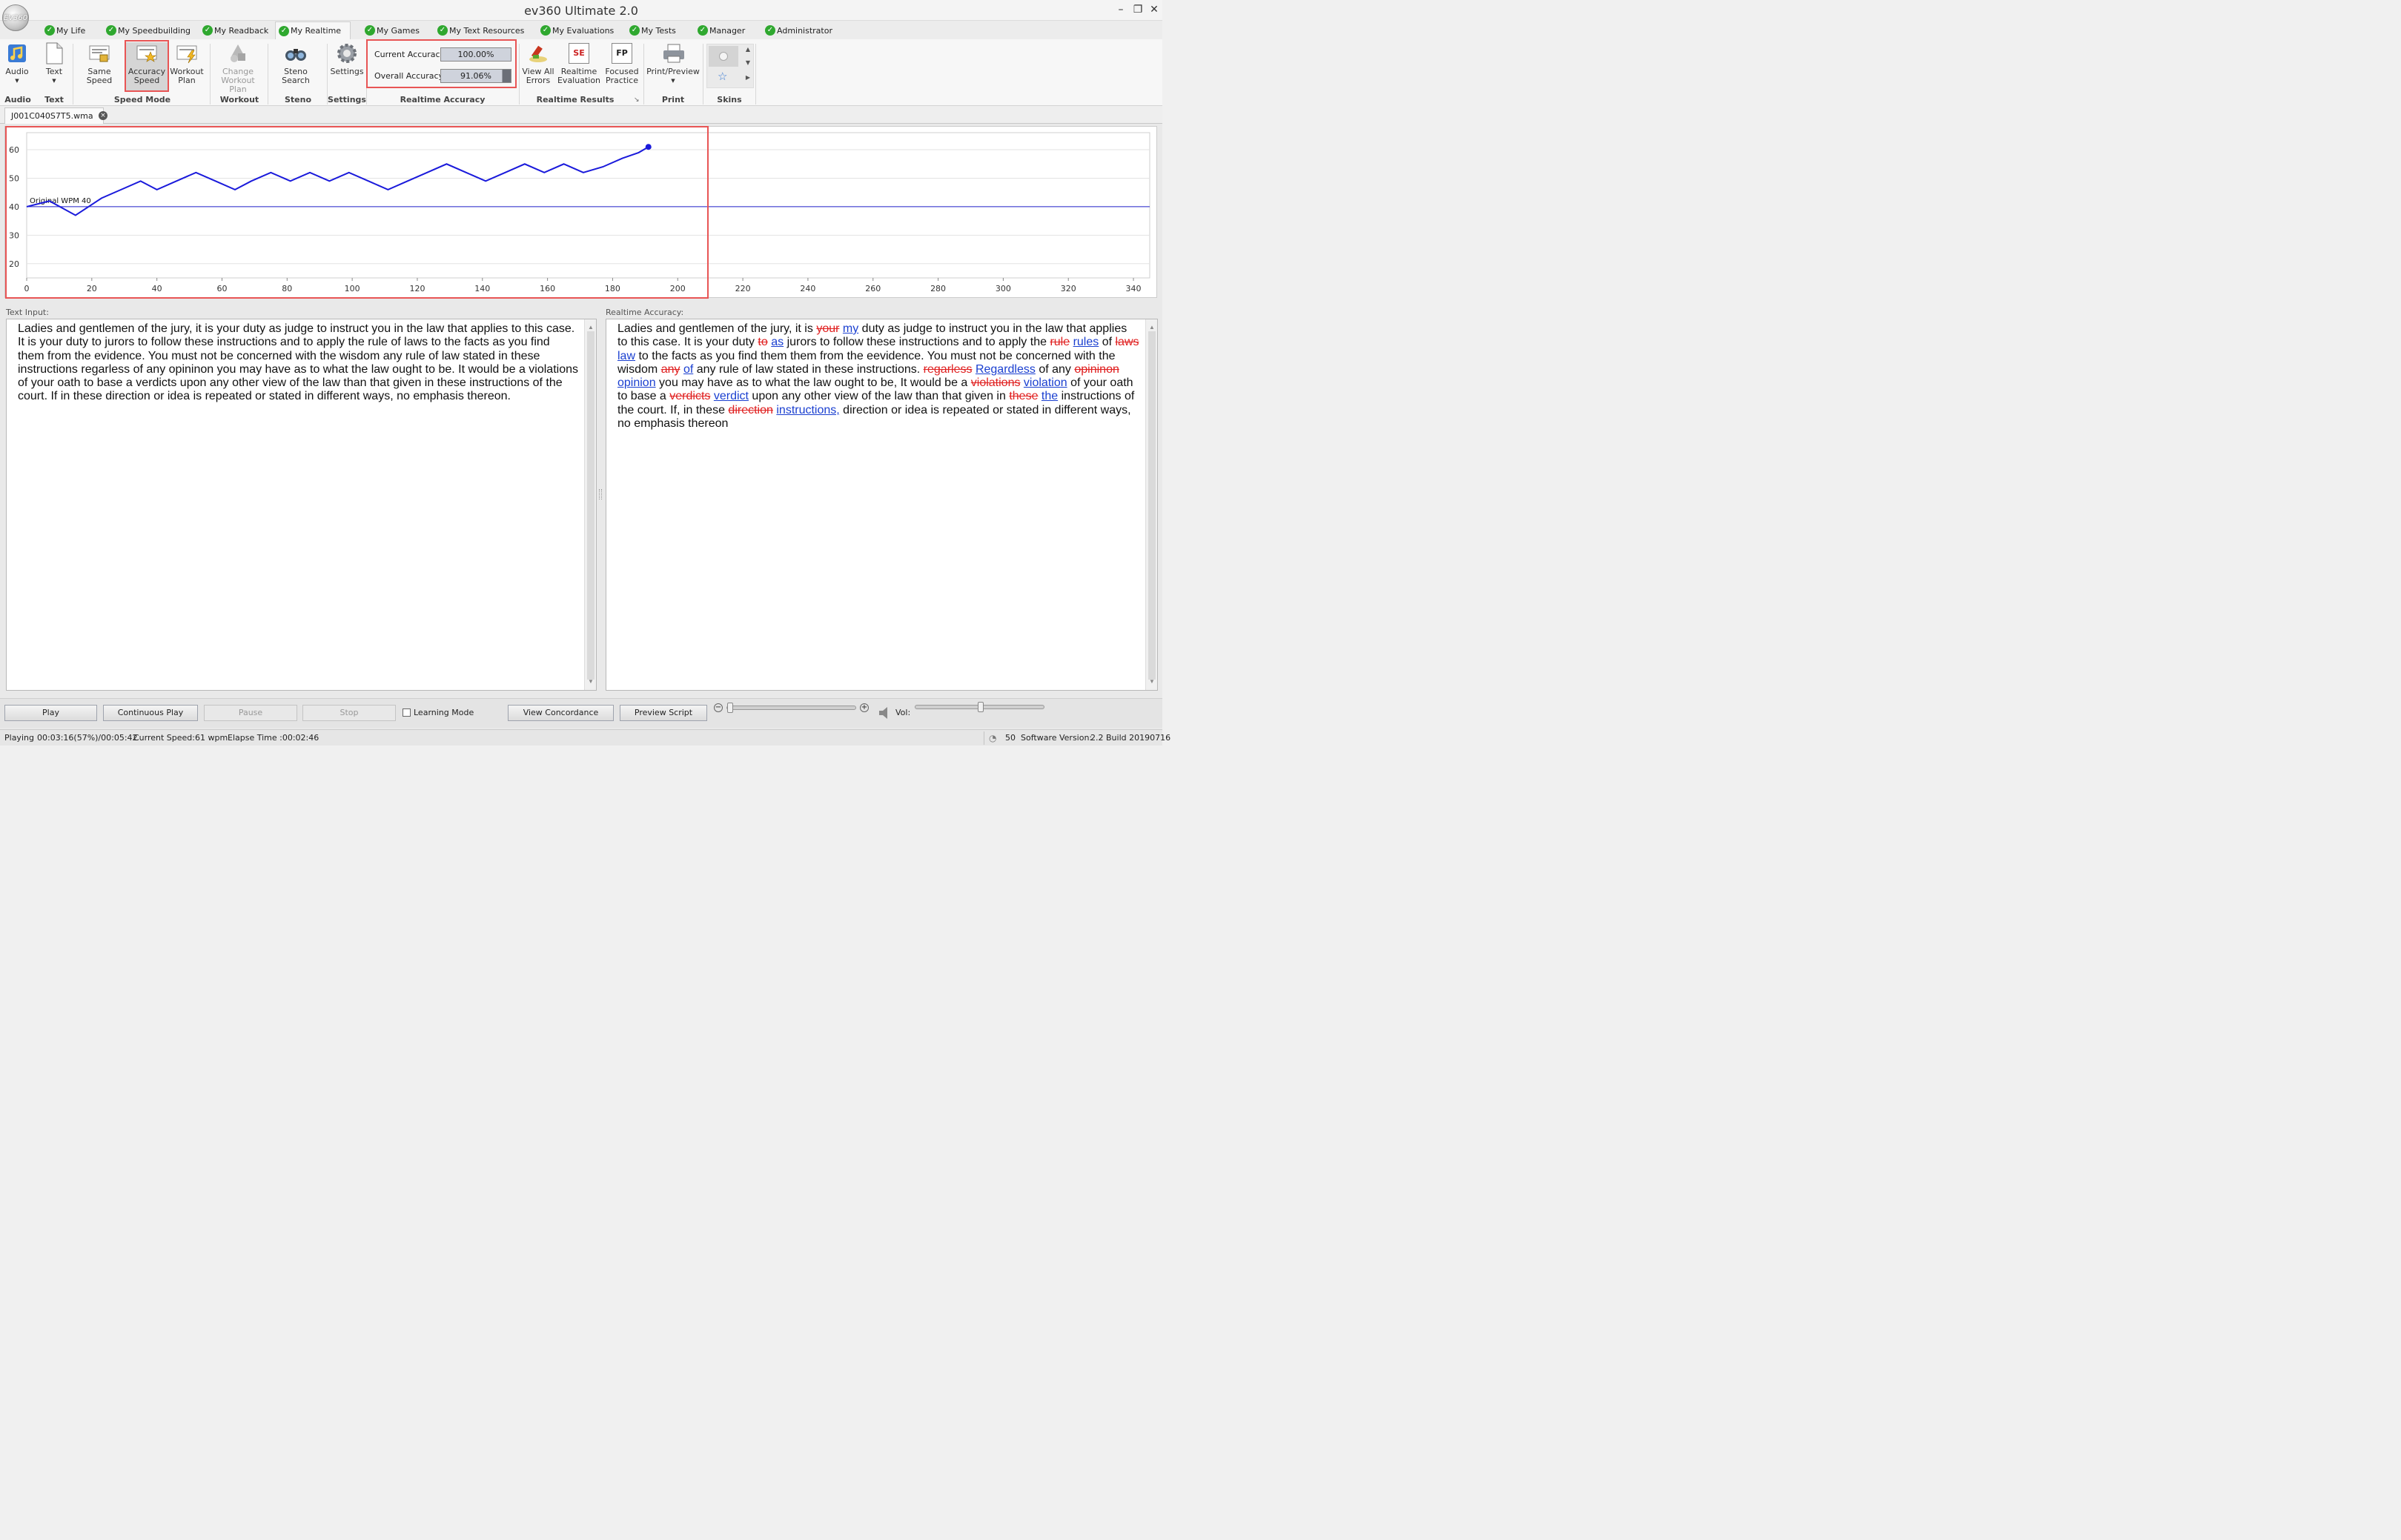  Describe the element at coordinates (581, 115) in the screenshot. I see `document-tabs: J001C040S7T5.wma ×` at that location.